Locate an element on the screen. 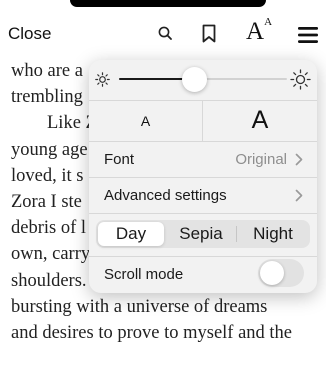  text-size-glyph-large: A is located at coordinates (255, 31).